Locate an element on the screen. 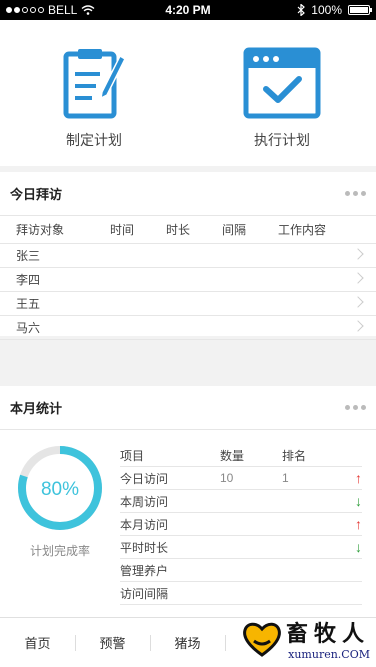 The height and width of the screenshot is (667, 376). status-bar: BELL 4:20 PM 100% is located at coordinates (188, 10).